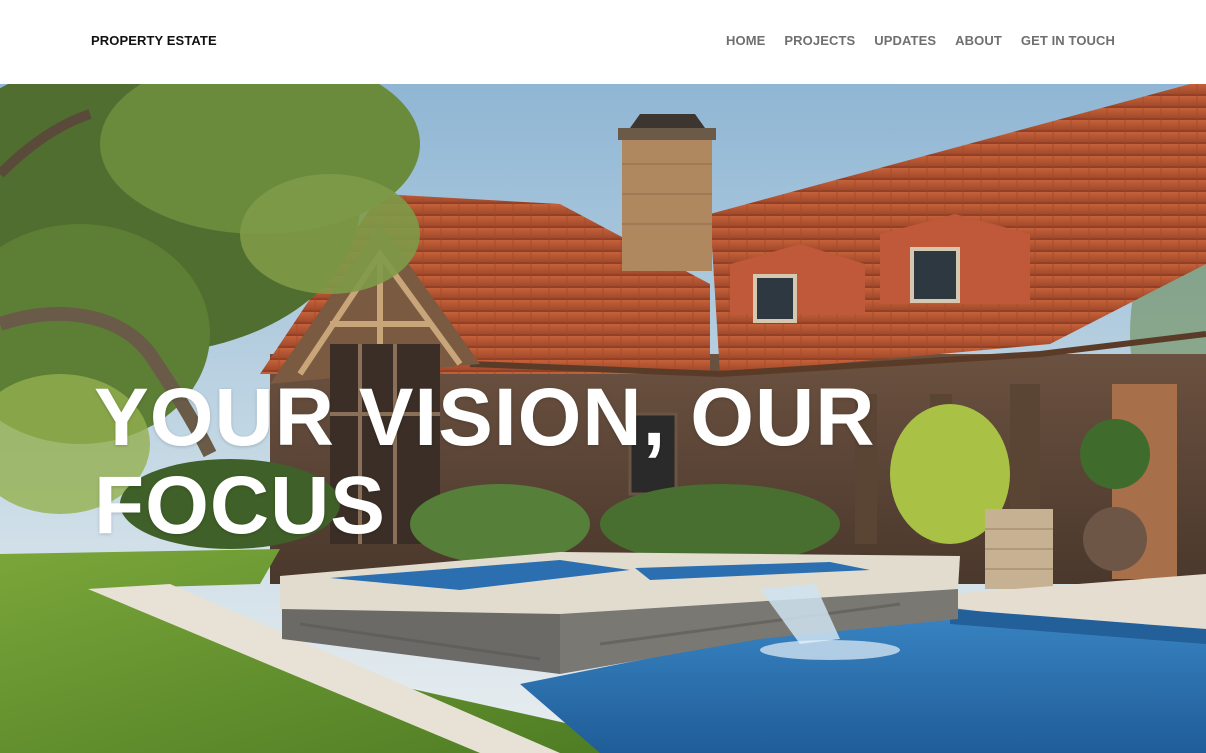 The width and height of the screenshot is (1206, 753). What do you see at coordinates (819, 40) in the screenshot?
I see `nav-projects: PROJECTS` at bounding box center [819, 40].